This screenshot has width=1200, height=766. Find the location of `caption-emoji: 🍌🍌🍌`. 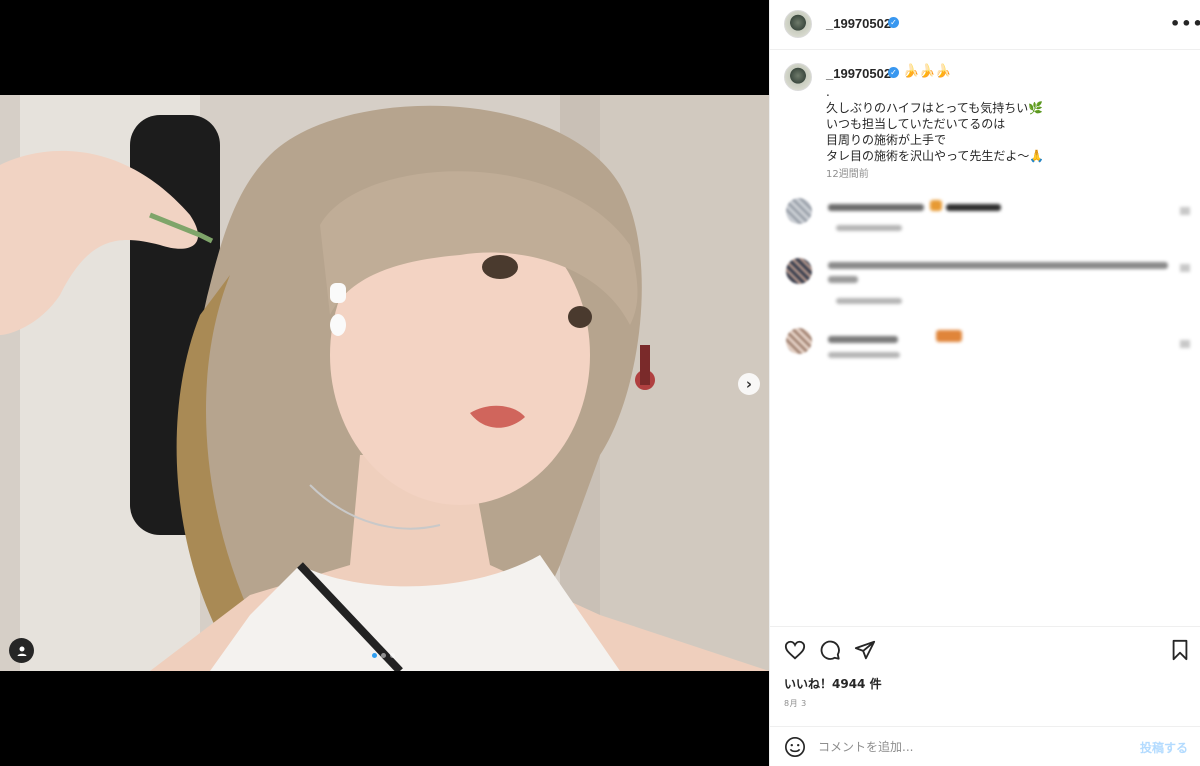

caption-emoji: 🍌🍌🍌 is located at coordinates (927, 71).